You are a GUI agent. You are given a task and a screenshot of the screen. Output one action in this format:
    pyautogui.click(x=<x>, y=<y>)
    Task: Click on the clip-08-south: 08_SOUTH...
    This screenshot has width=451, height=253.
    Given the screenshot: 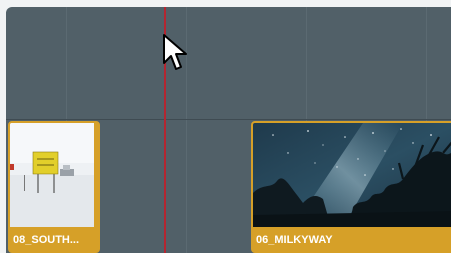 What is the action you would take?
    pyautogui.click(x=54, y=187)
    